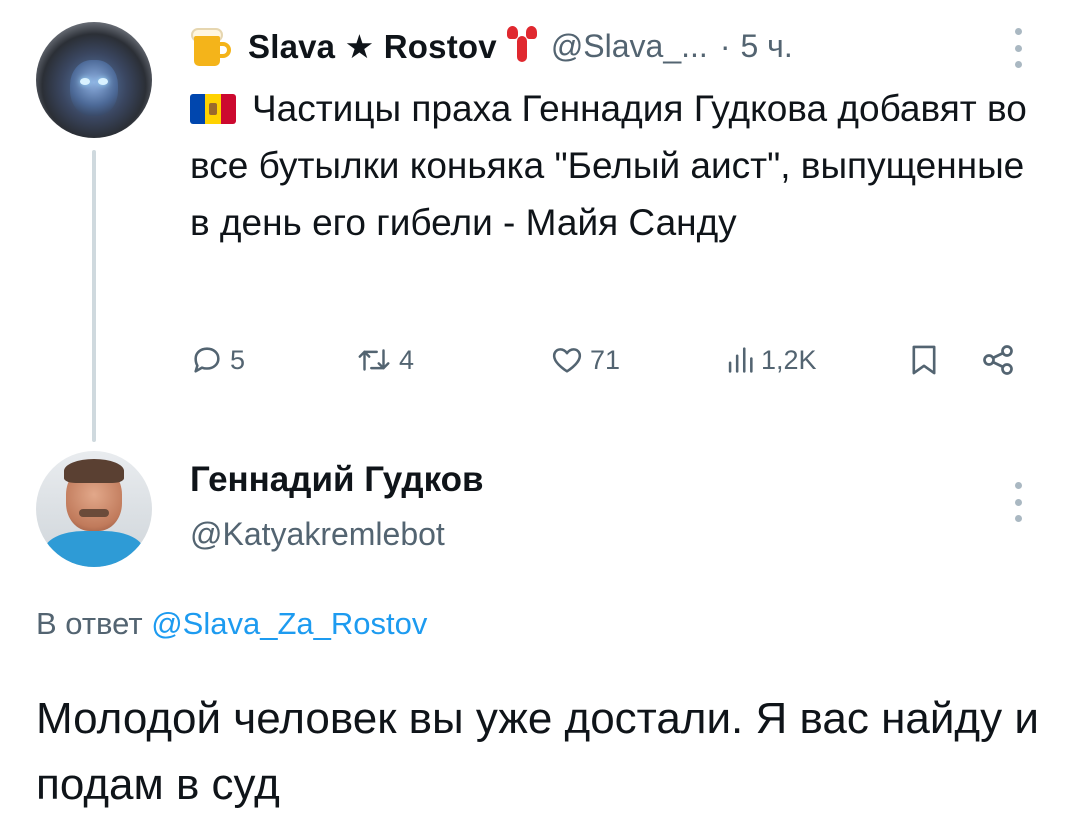  What do you see at coordinates (212, 46) in the screenshot?
I see `beer-mug-icon` at bounding box center [212, 46].